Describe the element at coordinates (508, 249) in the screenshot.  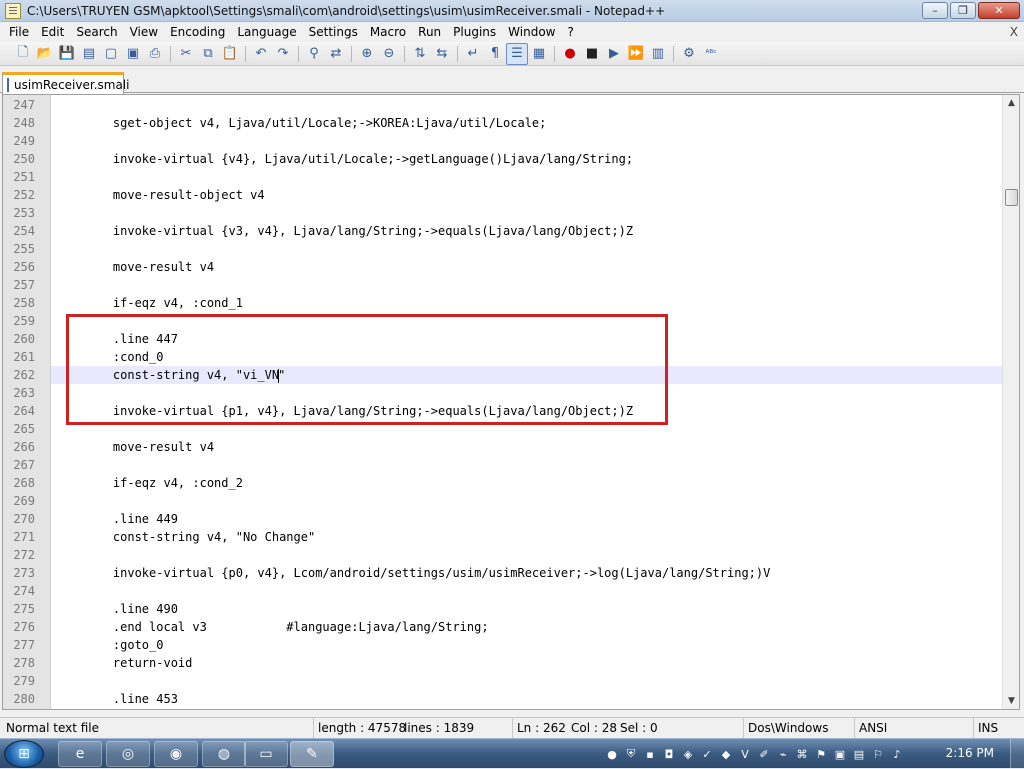
I see `code-line: 255` at that location.